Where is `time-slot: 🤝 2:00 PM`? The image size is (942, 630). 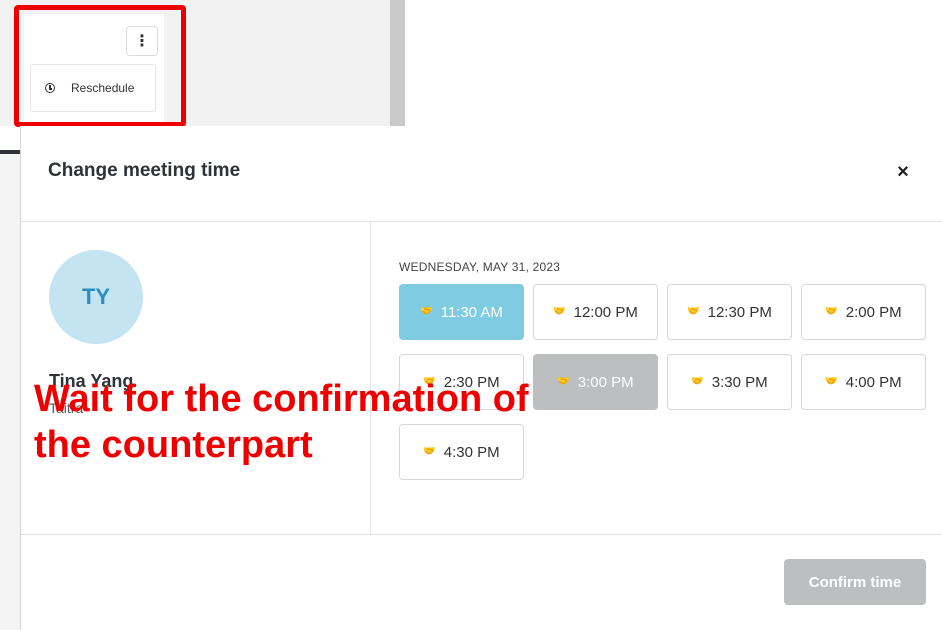
time-slot: 🤝 2:00 PM is located at coordinates (863, 312).